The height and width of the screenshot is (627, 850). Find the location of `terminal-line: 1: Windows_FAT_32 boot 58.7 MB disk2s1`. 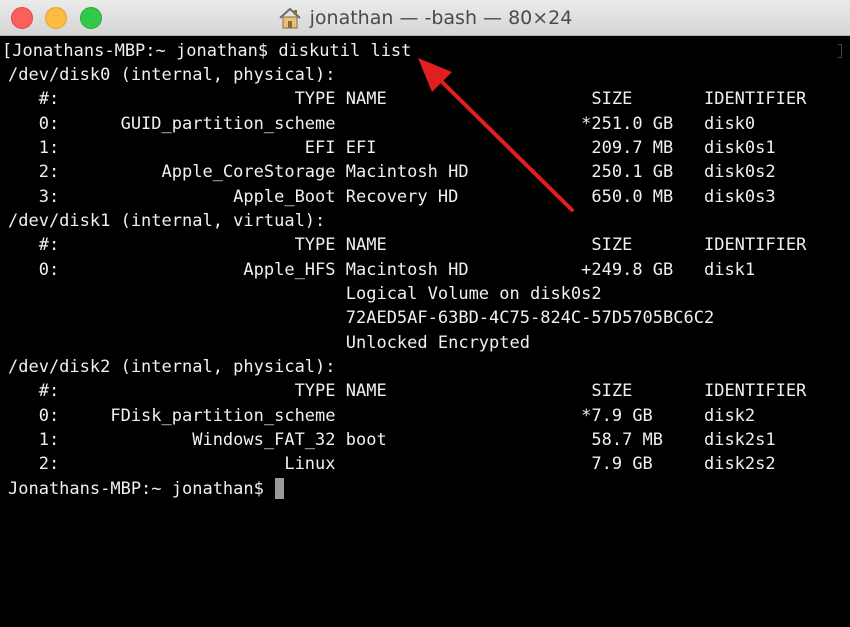

terminal-line: 1: Windows_FAT_32 boot 58.7 MB disk2s1 is located at coordinates (392, 440).